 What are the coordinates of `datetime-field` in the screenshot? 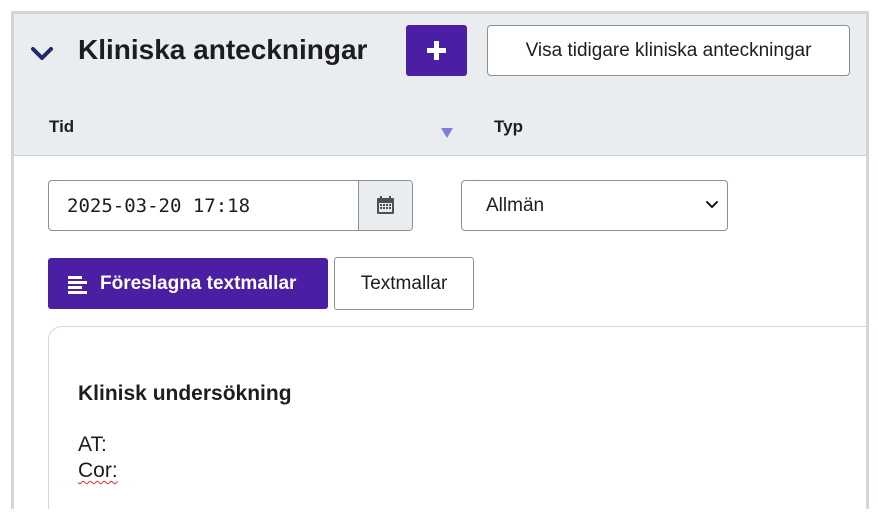 It's located at (230, 205).